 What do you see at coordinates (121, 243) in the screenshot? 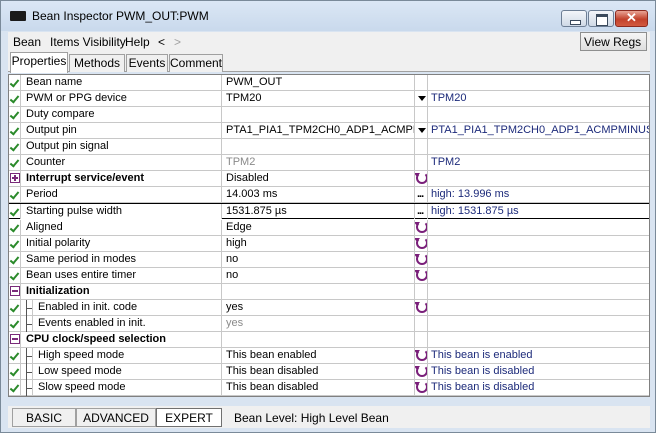
I see `property-name: Initial polarity` at bounding box center [121, 243].